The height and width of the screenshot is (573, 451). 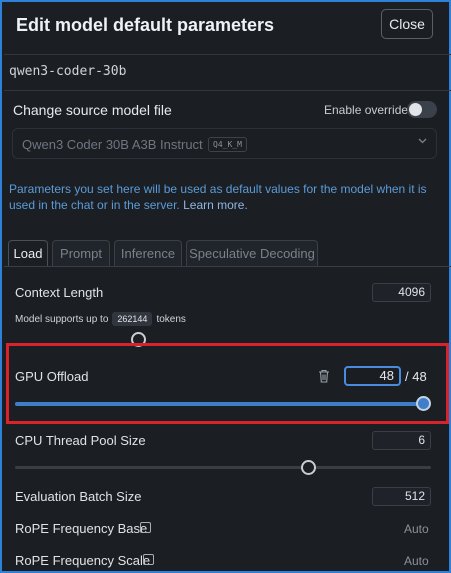 I want to click on tab-speculative-decoding: Speculative Decoding, so click(x=252, y=253).